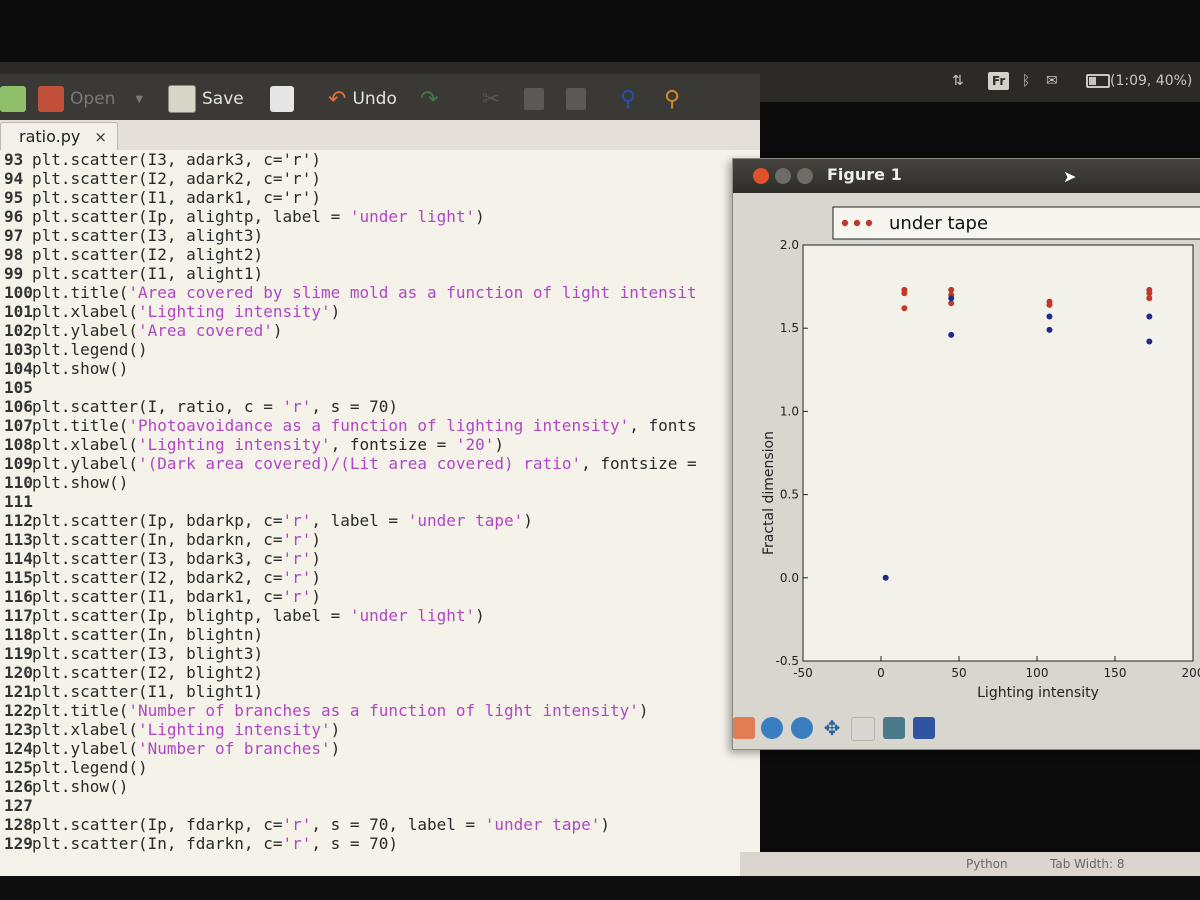  I want to click on code-line: 101plt.xlabel('Lighting intensity'), so click(350, 311).